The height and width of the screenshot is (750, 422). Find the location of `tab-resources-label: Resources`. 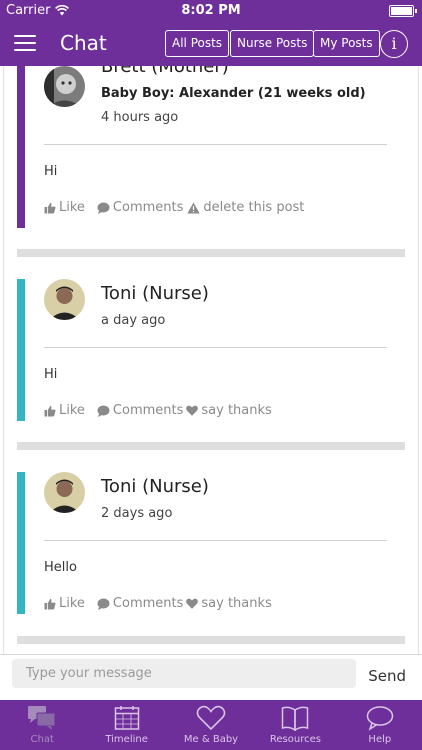

tab-resources-label: Resources is located at coordinates (295, 739).